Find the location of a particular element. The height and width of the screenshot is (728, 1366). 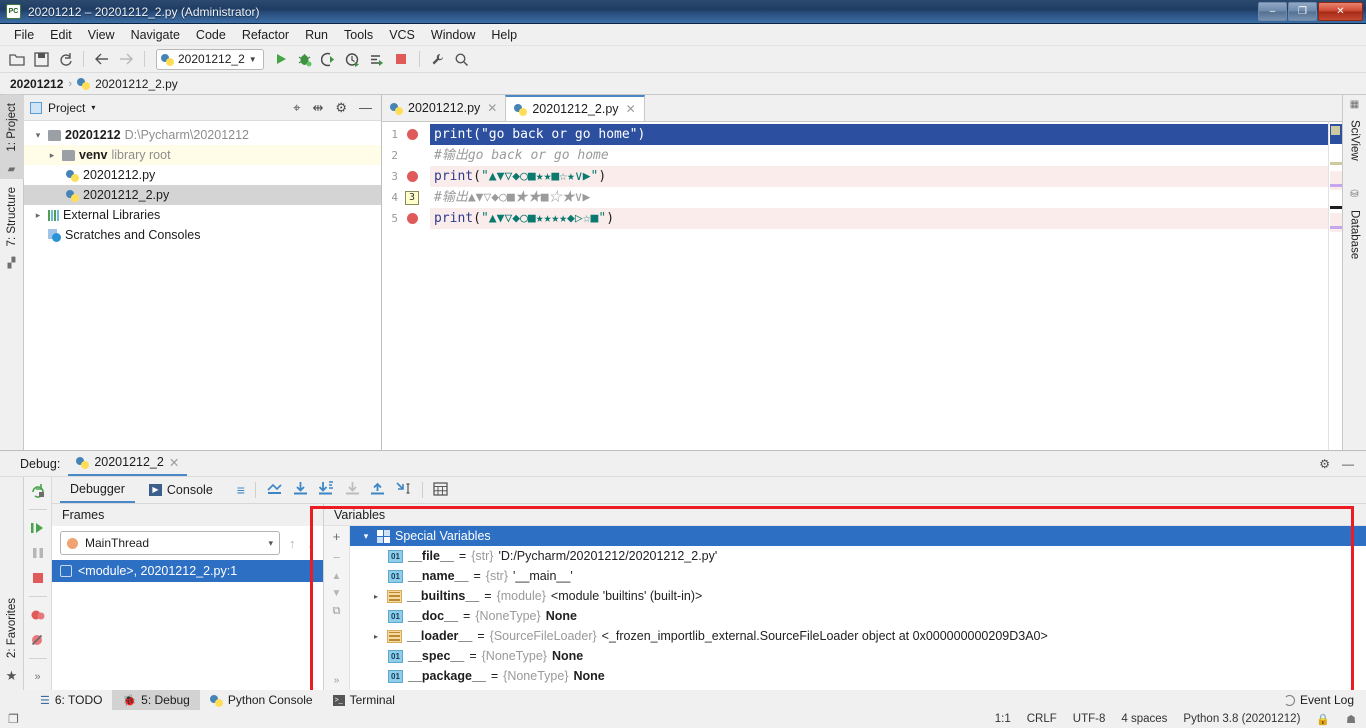

variable-row-special: ▾ Special Variables is located at coordinates (858, 536).